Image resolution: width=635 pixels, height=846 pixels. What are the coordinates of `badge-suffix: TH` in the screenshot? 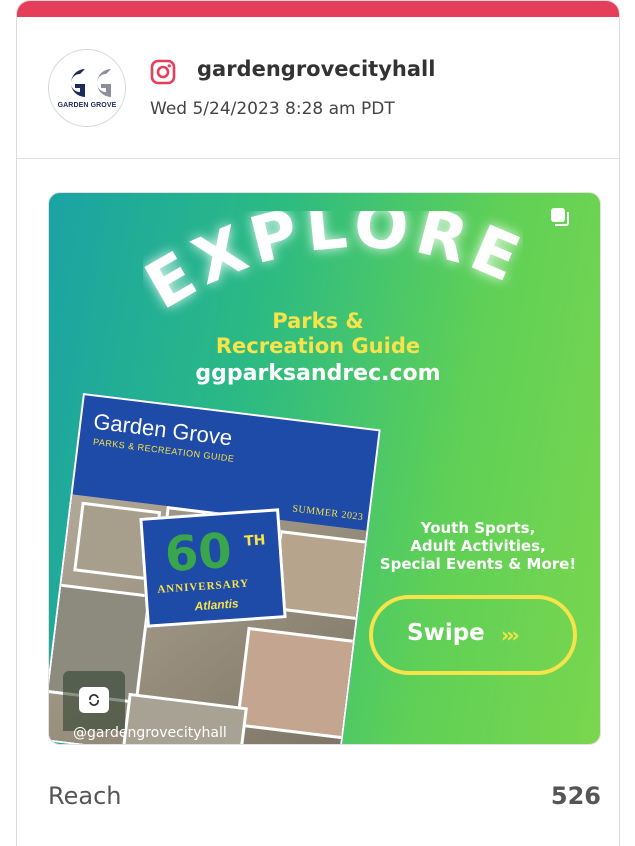 It's located at (255, 541).